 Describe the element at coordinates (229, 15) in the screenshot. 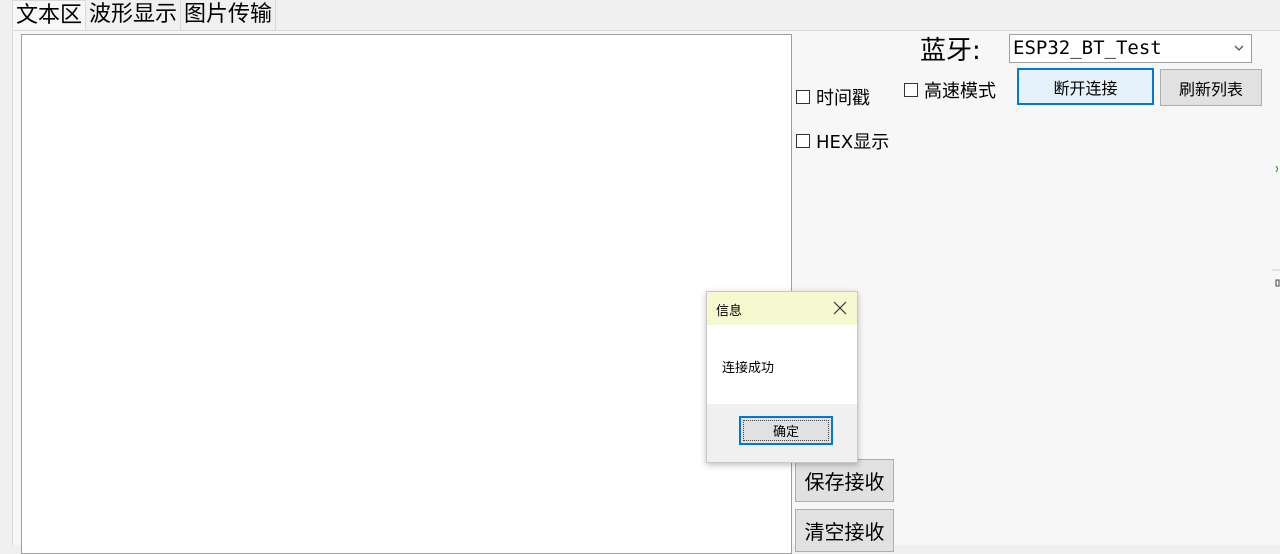

I see `tab-image-transfer: 图片传输` at that location.